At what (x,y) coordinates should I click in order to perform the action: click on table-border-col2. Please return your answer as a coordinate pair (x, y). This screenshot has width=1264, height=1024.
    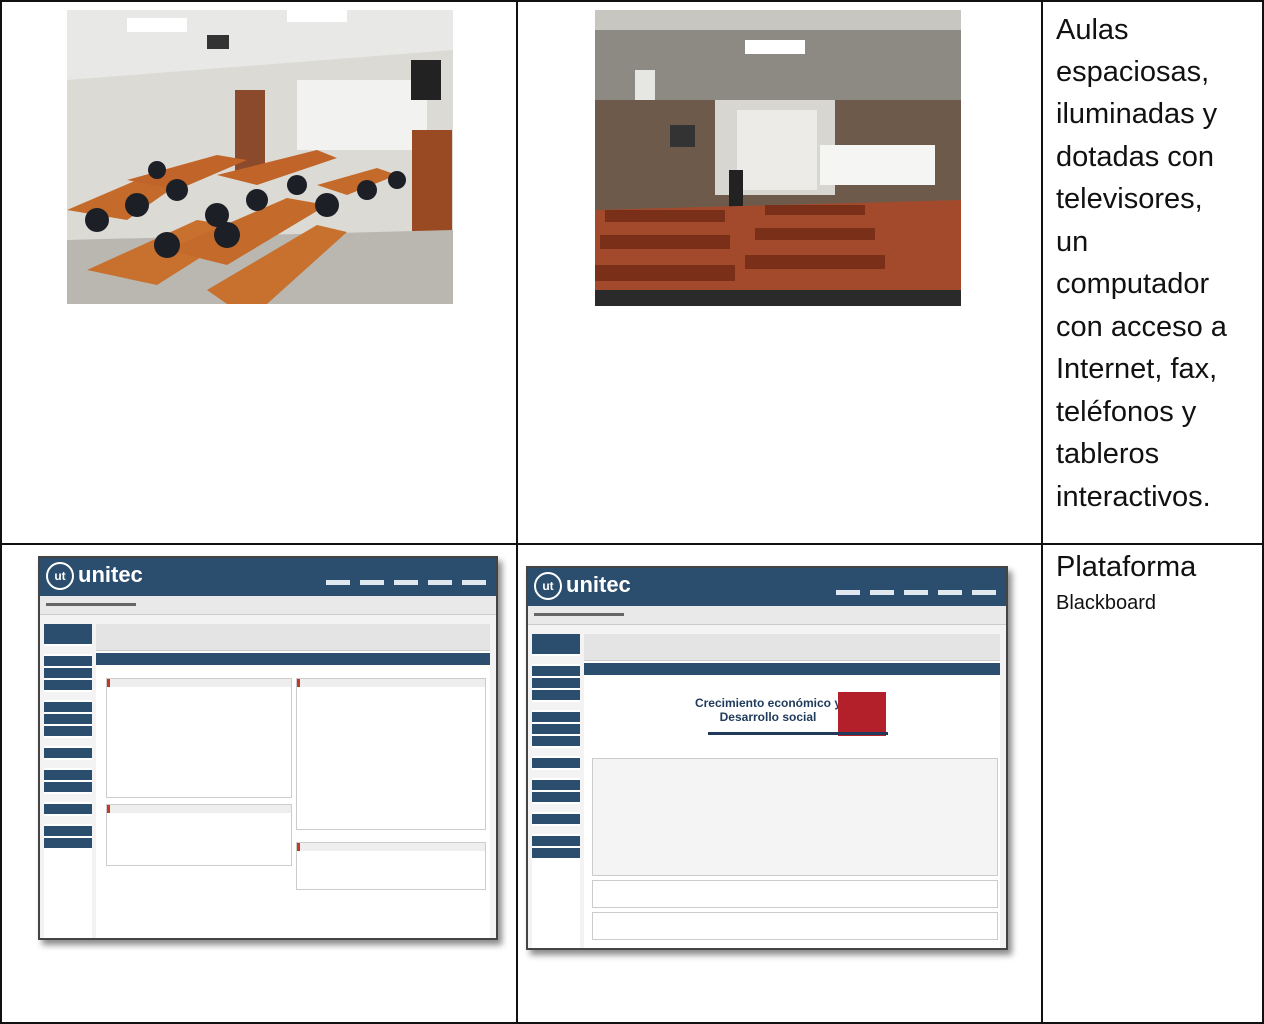
    Looking at the image, I should click on (1042, 512).